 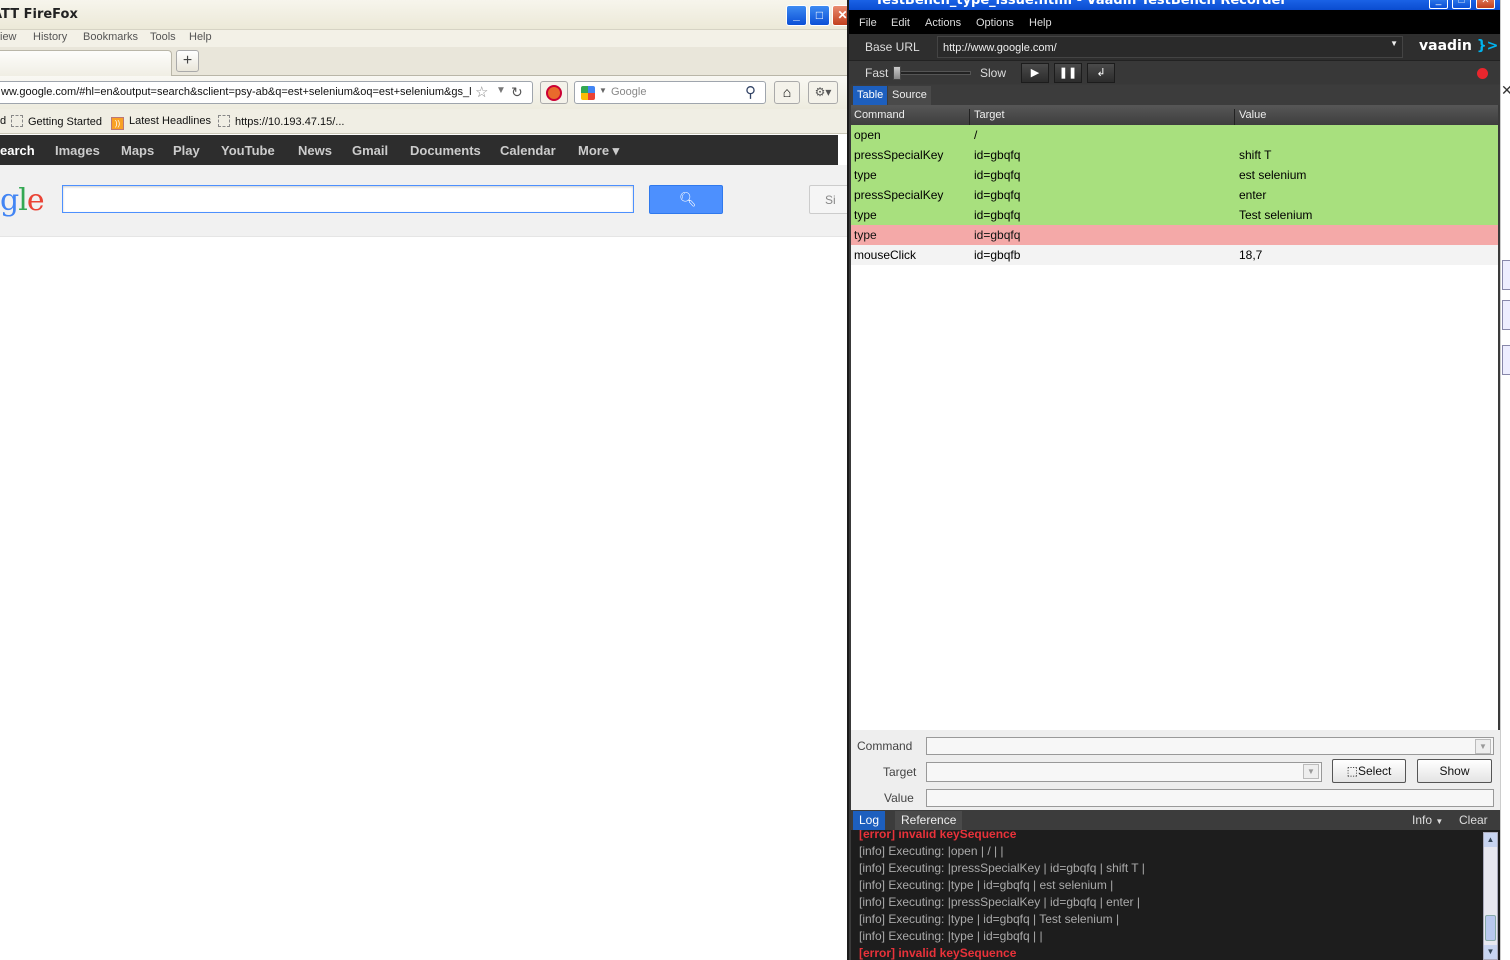 I want to click on google-nav-search: earch, so click(x=17, y=150).